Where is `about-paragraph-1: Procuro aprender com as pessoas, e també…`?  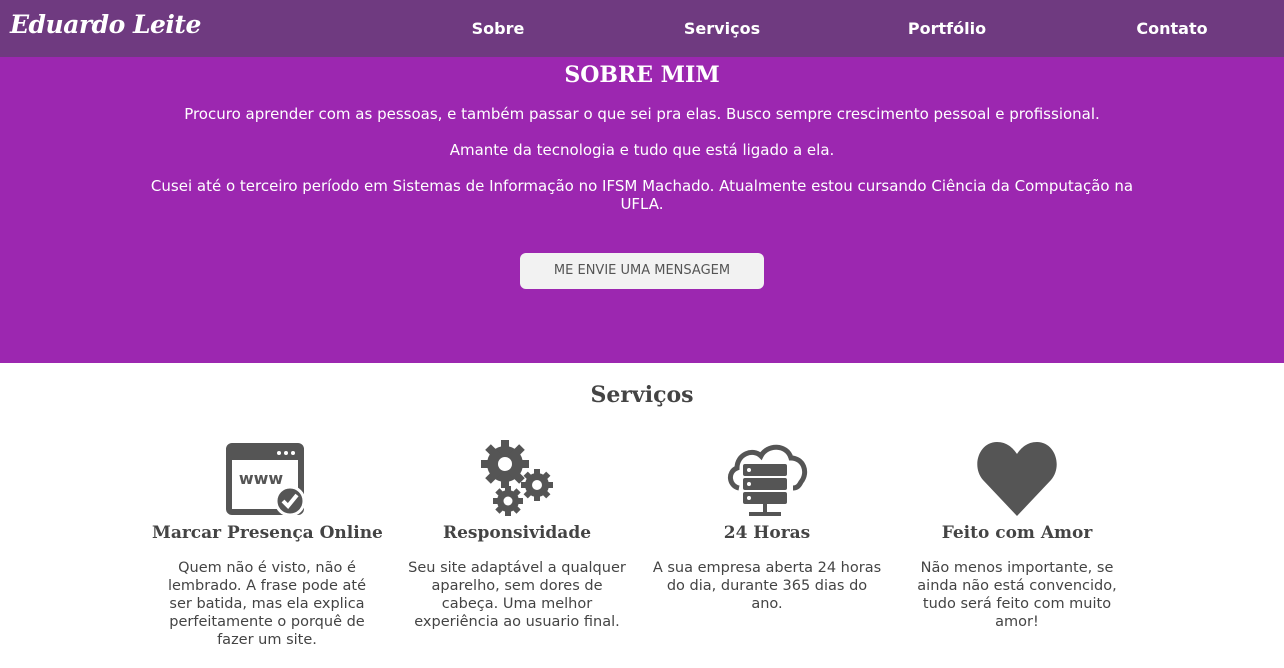 about-paragraph-1: Procuro aprender com as pessoas, e també… is located at coordinates (642, 114).